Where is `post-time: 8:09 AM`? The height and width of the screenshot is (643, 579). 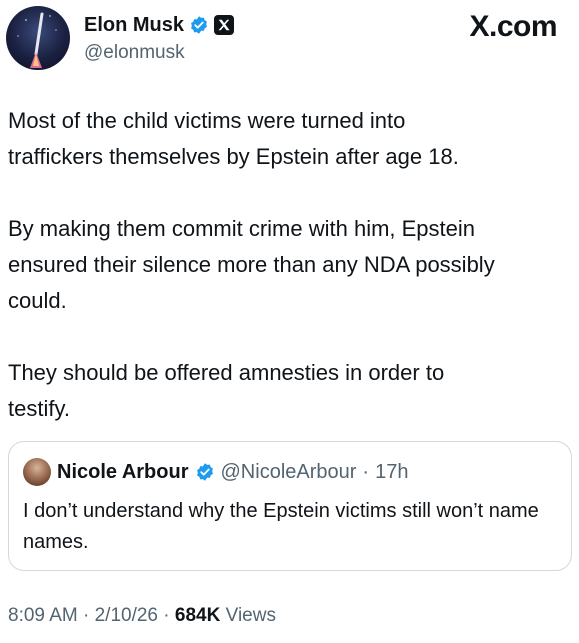
post-time: 8:09 AM is located at coordinates (43, 615).